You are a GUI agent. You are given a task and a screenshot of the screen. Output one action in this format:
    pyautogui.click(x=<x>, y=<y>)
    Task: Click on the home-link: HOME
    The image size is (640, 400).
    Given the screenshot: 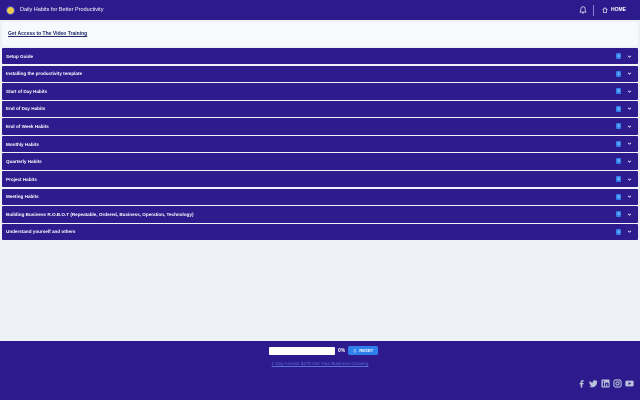 What is the action you would take?
    pyautogui.click(x=614, y=10)
    